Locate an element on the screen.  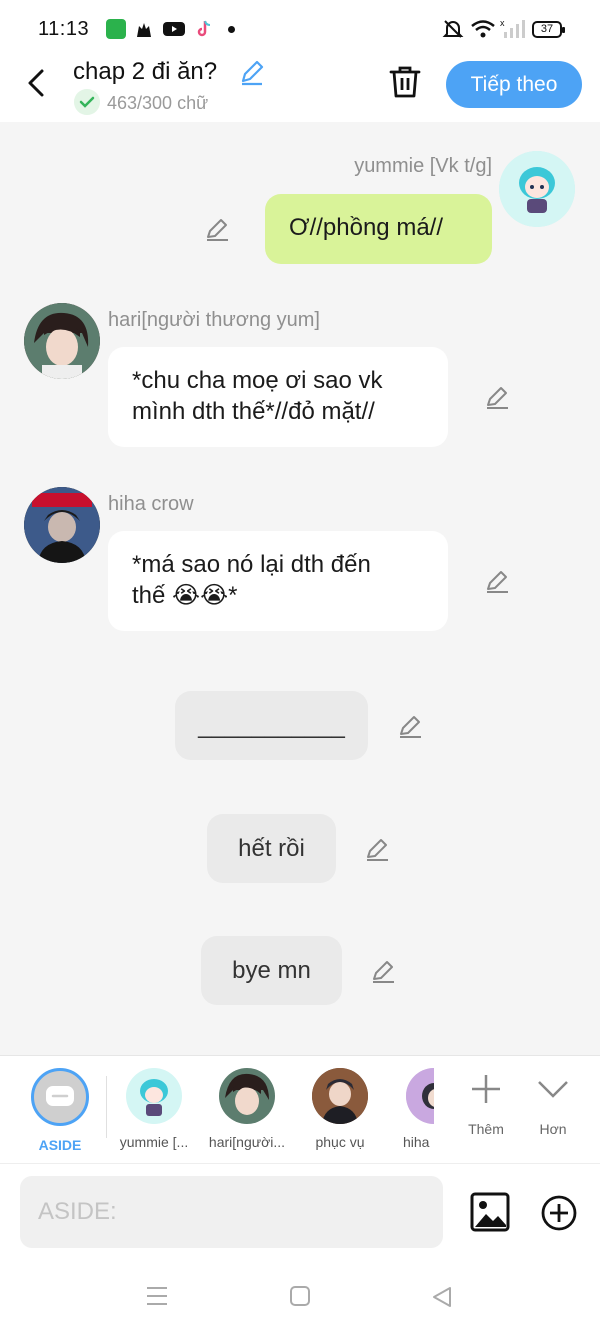
add-character-button: Thêm is located at coordinates (486, 1104).